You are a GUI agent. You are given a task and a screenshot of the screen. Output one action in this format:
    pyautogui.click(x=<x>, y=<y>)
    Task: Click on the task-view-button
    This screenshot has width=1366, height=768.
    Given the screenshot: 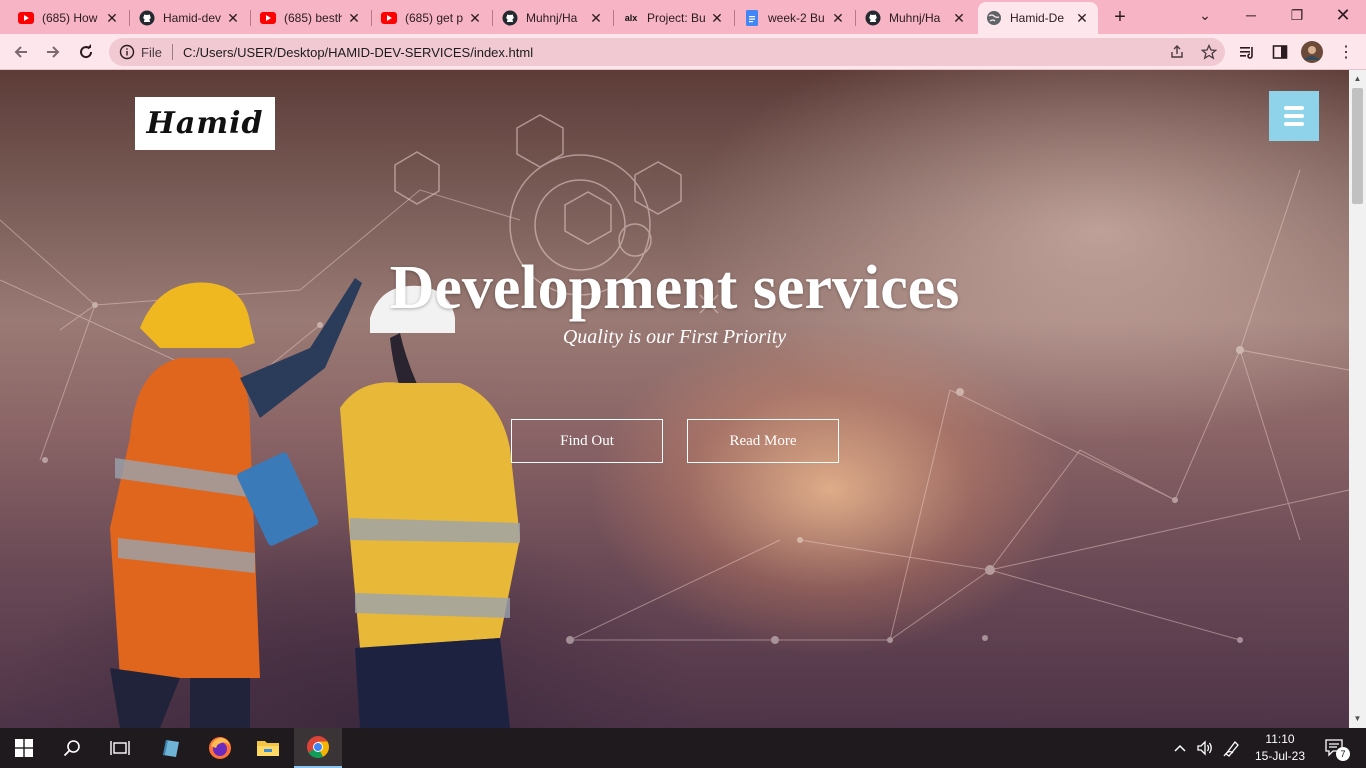 What is the action you would take?
    pyautogui.click(x=120, y=748)
    